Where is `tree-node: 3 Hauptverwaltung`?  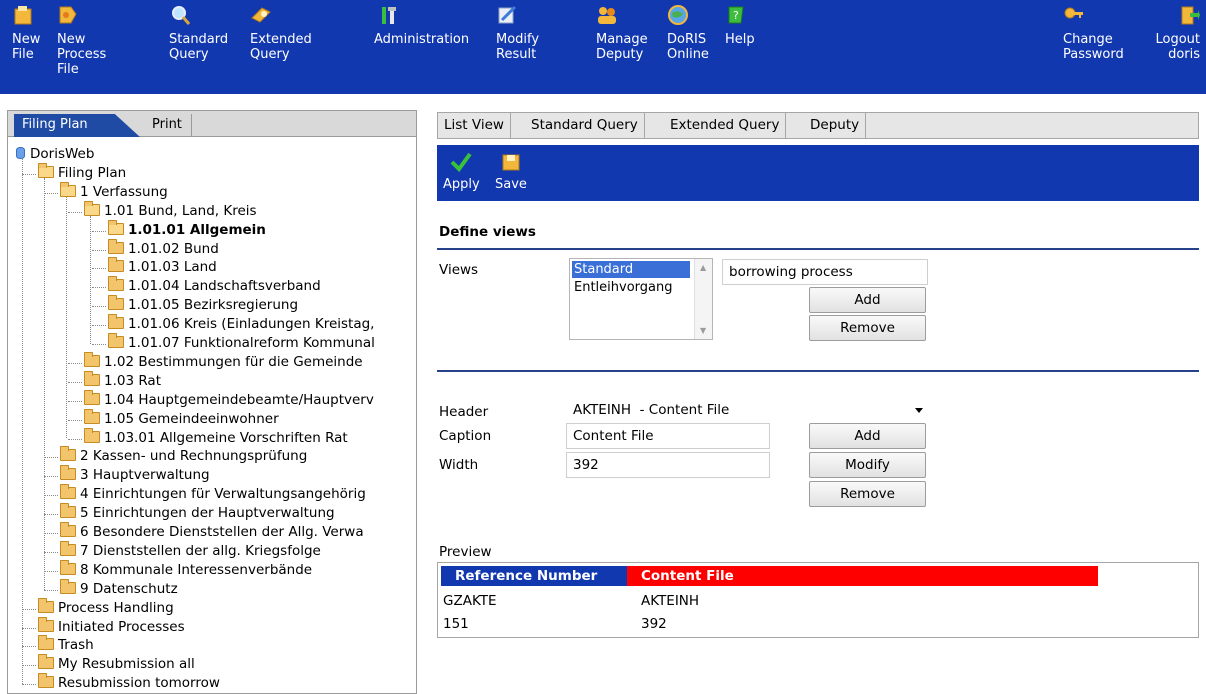
tree-node: 3 Hauptverwaltung is located at coordinates (135, 475).